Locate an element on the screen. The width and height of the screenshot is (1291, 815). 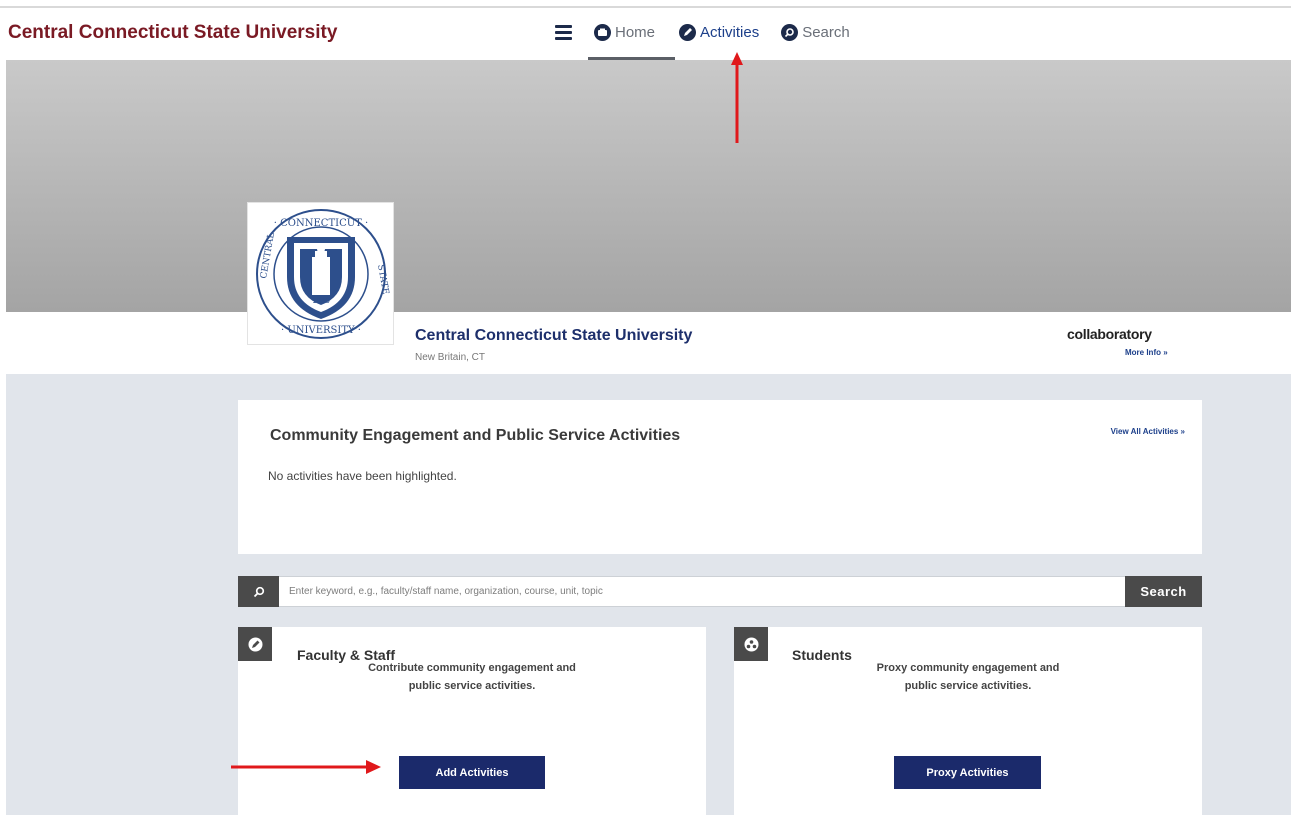
profile-name: Central Connecticut State University is located at coordinates (554, 335).